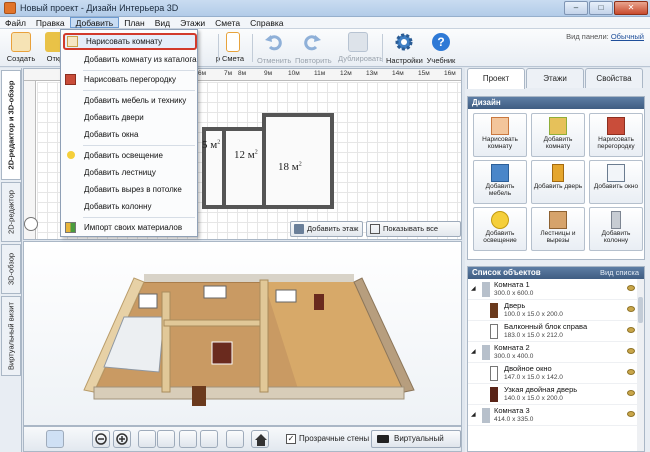 This screenshot has width=650, height=452. What do you see at coordinates (556, 415) in the screenshot?
I see `list-item: ◢ Комната 3 414.0 x 335.0` at bounding box center [556, 415].